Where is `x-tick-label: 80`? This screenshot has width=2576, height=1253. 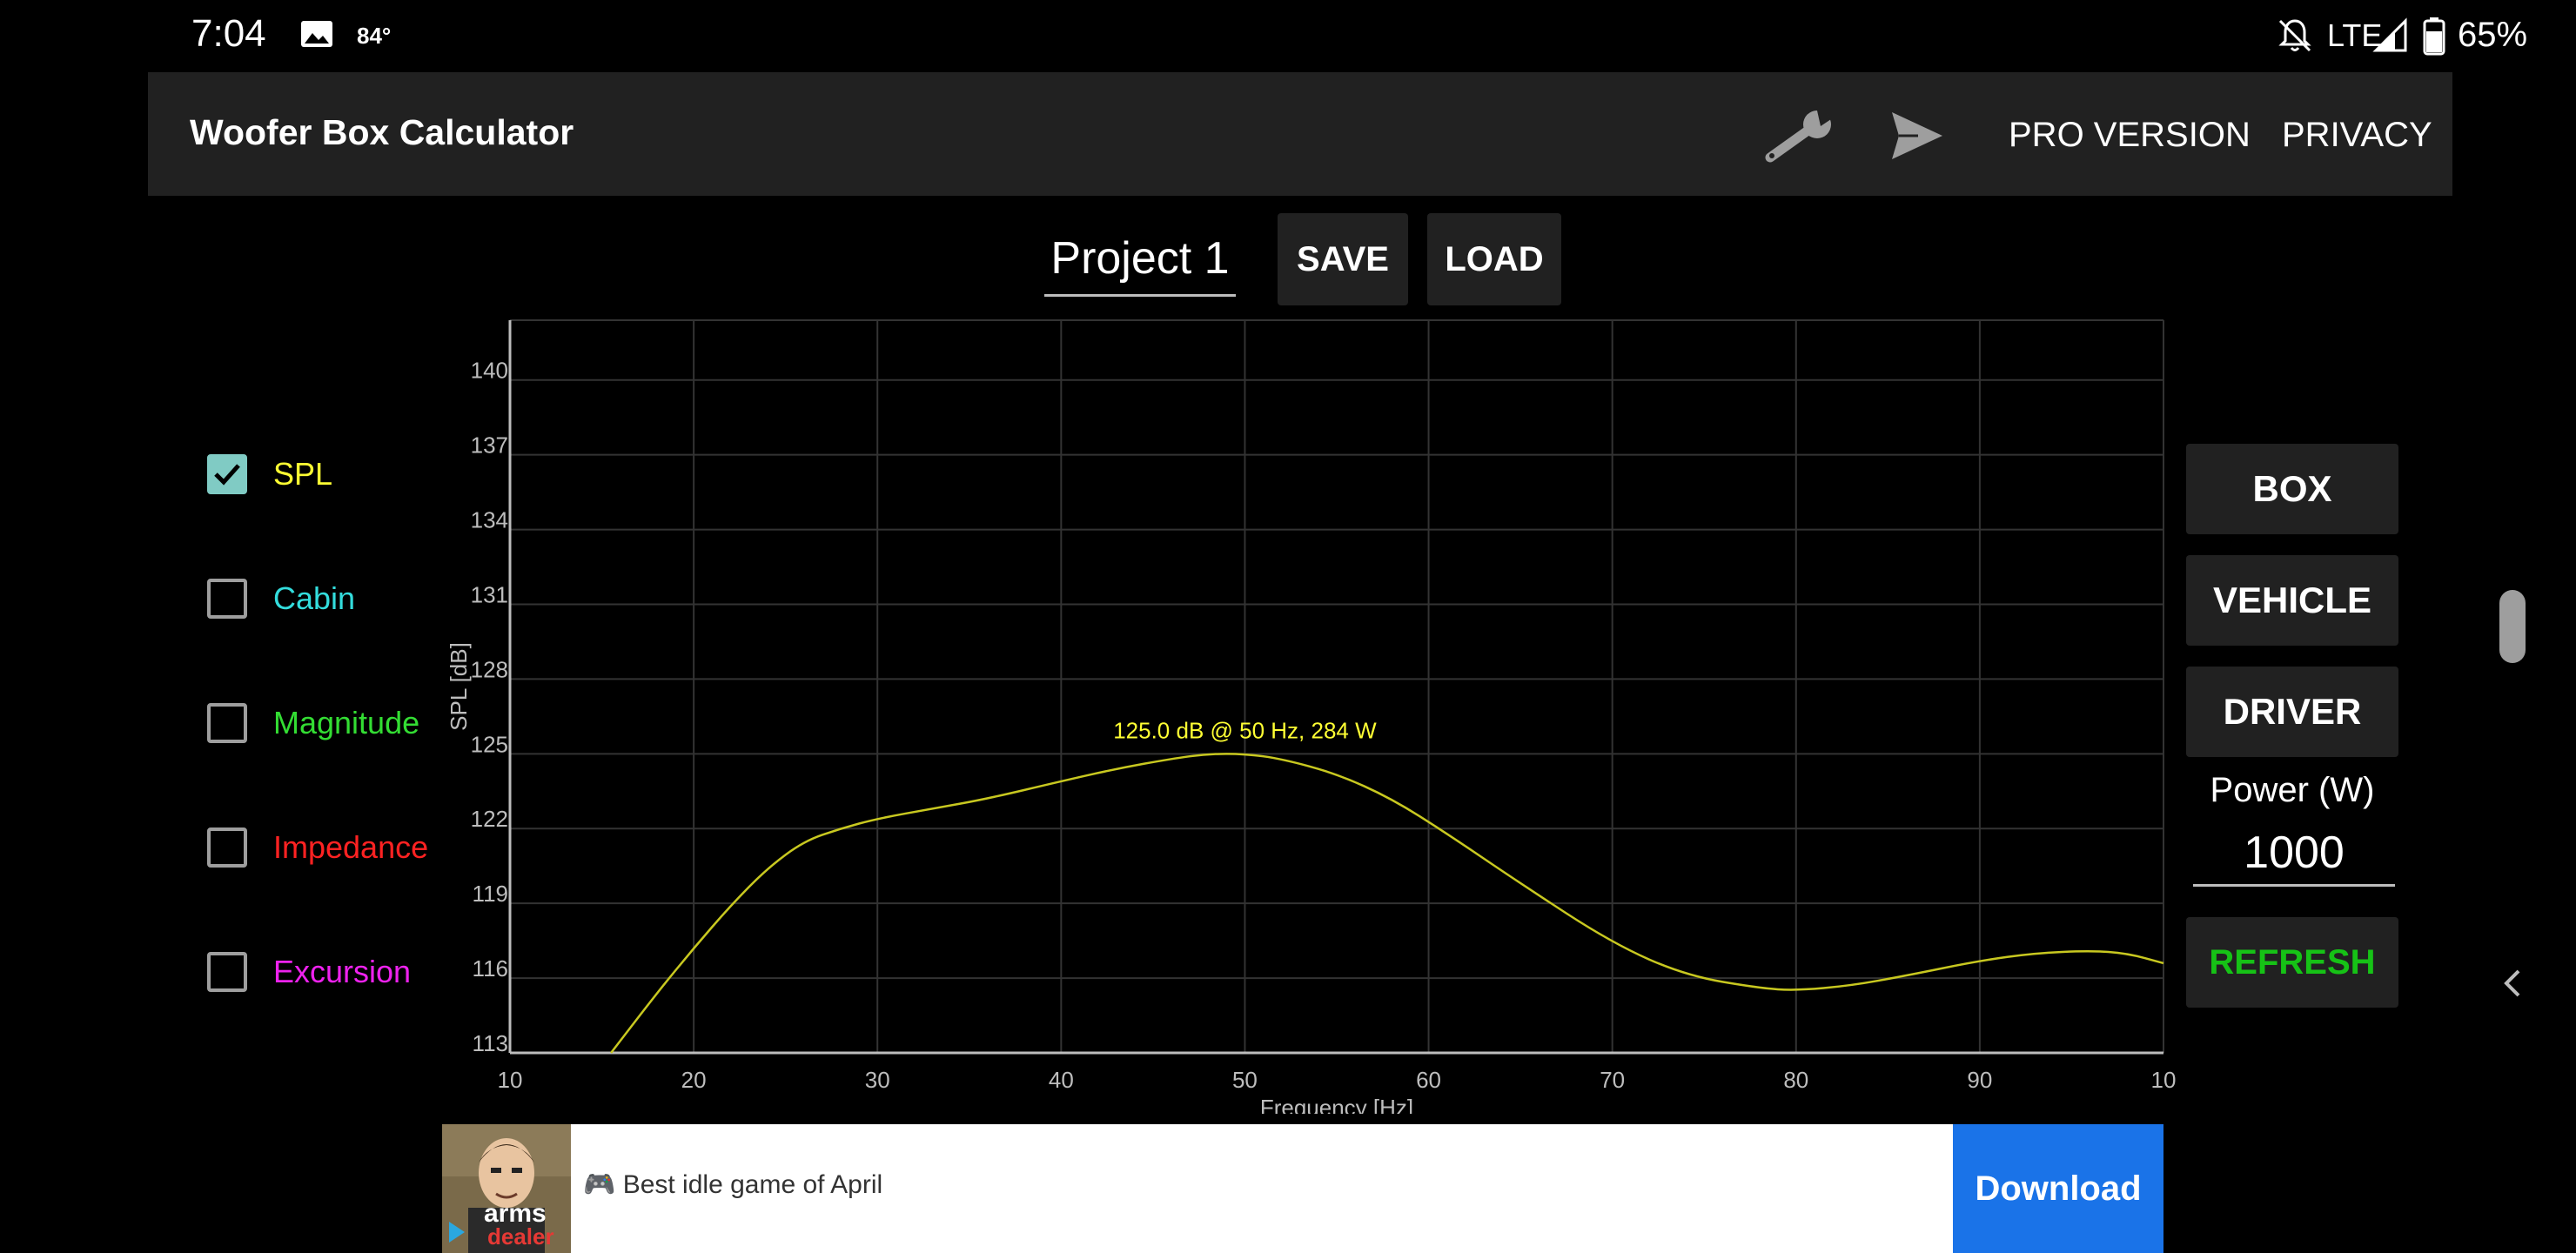
x-tick-label: 80 is located at coordinates (1795, 1080).